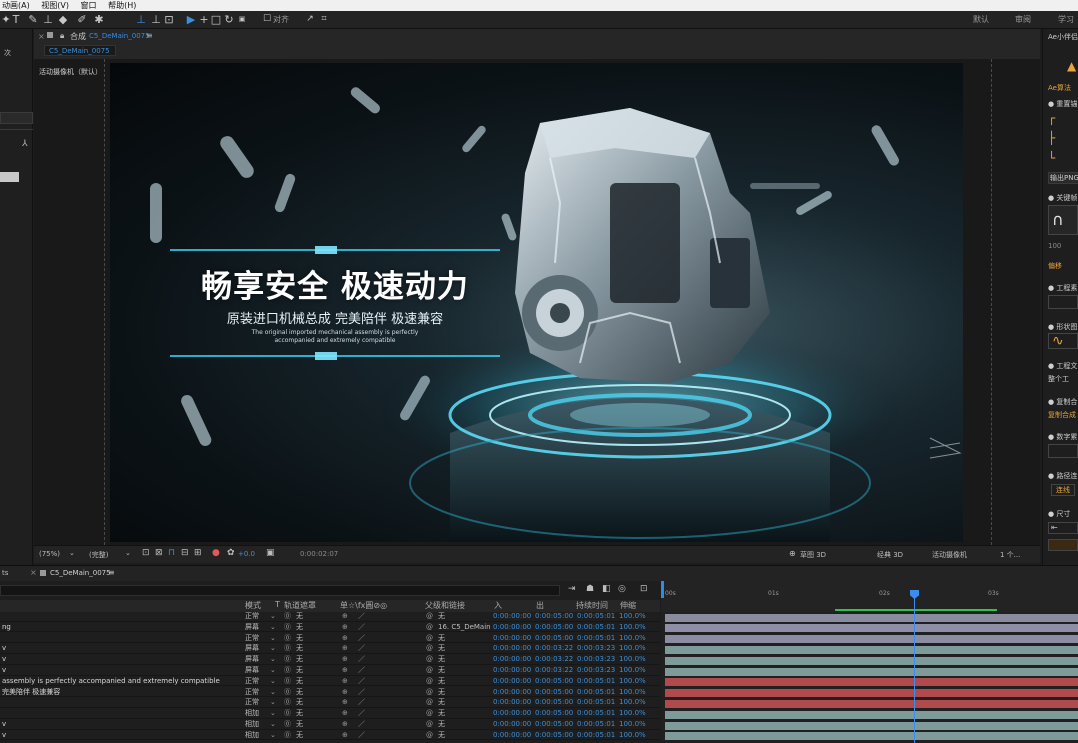 The height and width of the screenshot is (743, 1078). I want to click on timeline-tab-label: C5_DeMain_0075, so click(80, 573).